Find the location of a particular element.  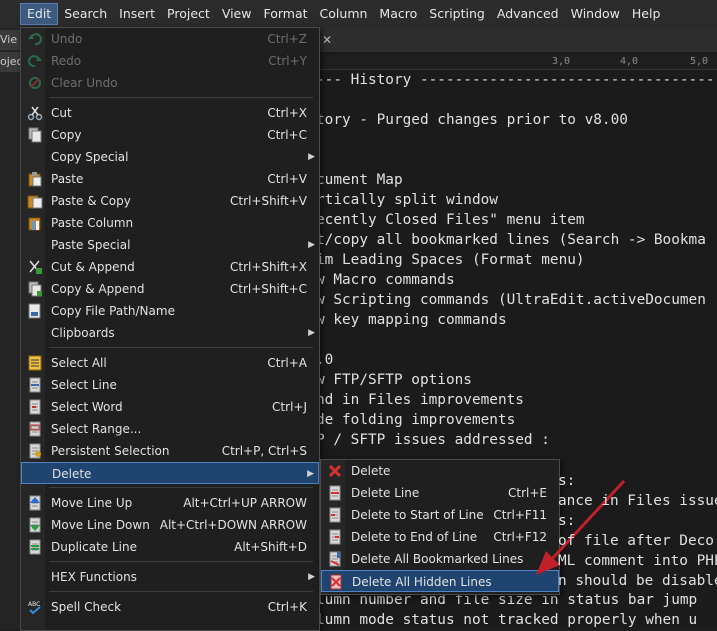

menu-format: Format is located at coordinates (285, 14).